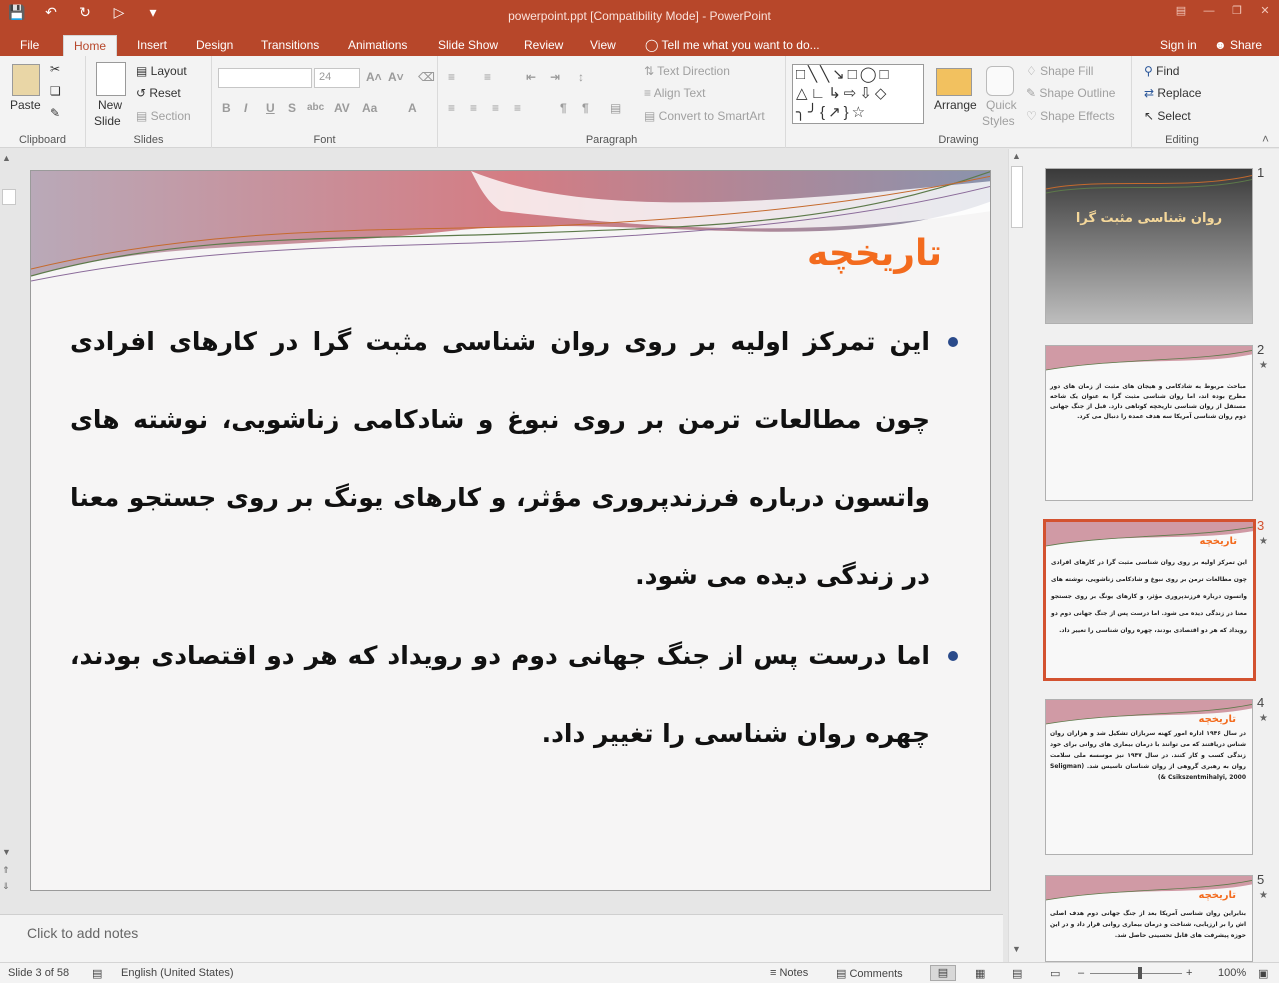 The image size is (1279, 983). I want to click on text-direction-button: ⇅ Text Direction, so click(687, 71).